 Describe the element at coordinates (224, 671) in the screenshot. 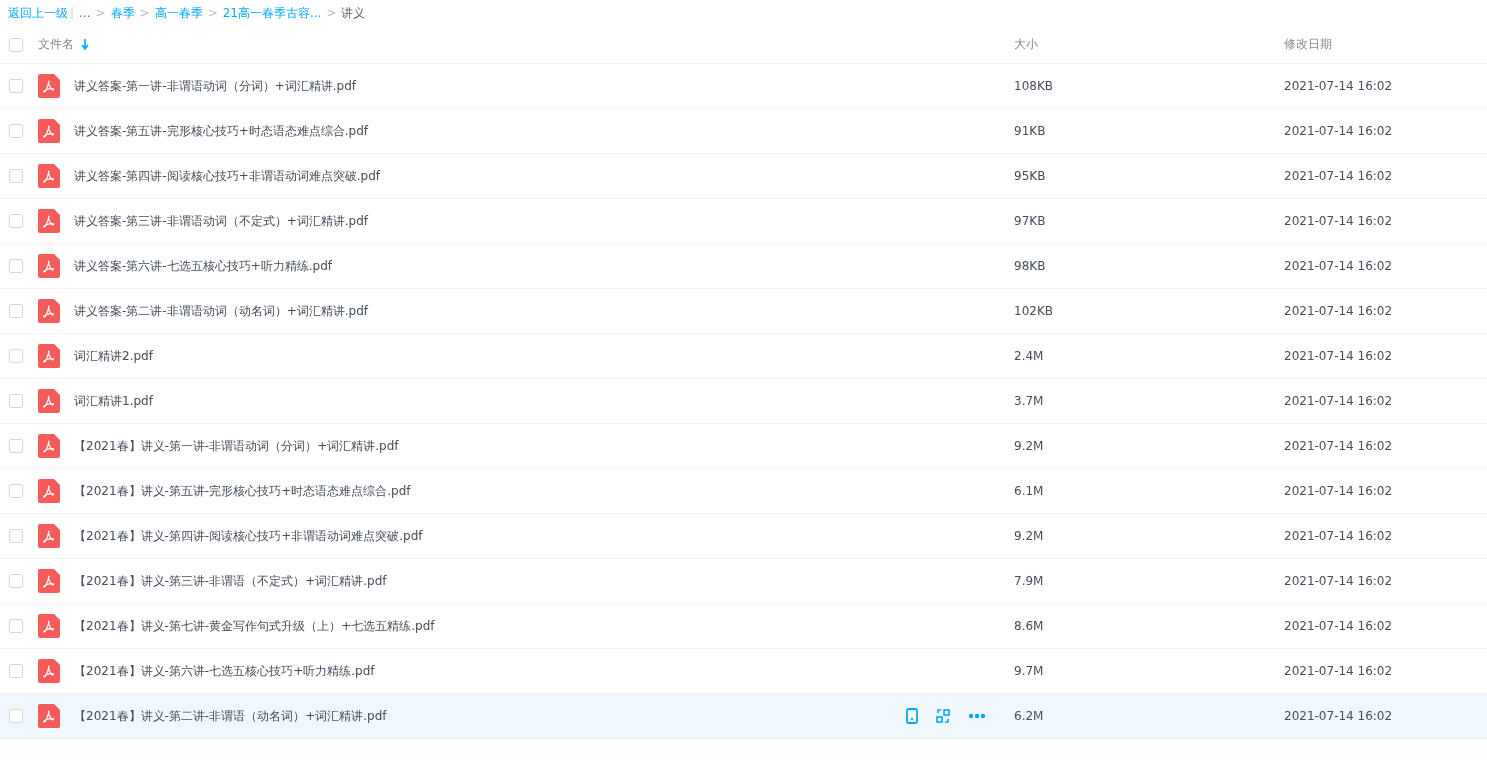

I see `file-name: 【2021春】讲义-第六讲-七选五核心技巧+听力精练.pdf` at that location.